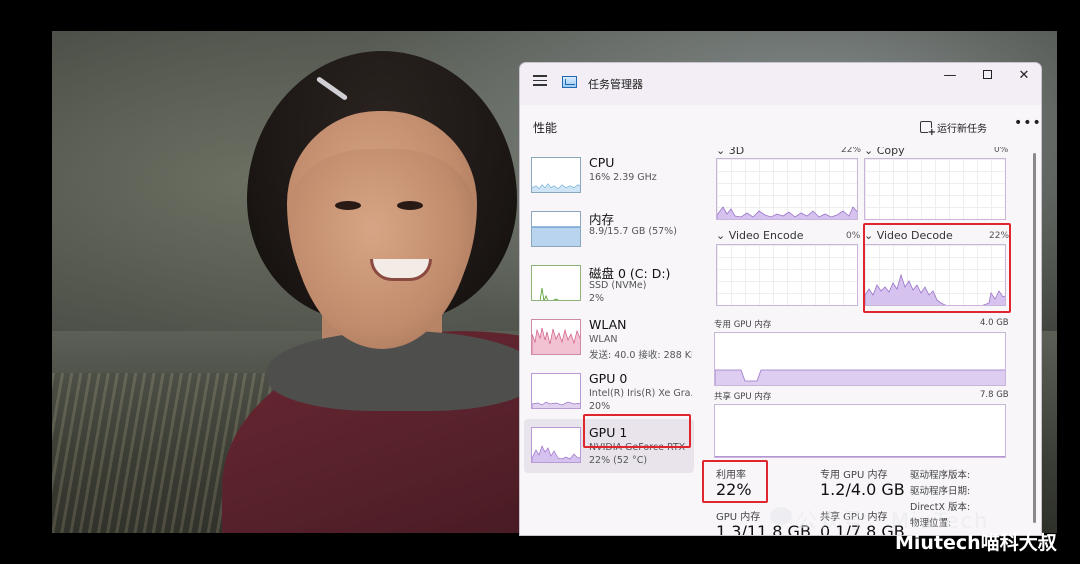  Describe the element at coordinates (618, 285) in the screenshot. I see `device-detail: SSD (NVMe)` at that location.